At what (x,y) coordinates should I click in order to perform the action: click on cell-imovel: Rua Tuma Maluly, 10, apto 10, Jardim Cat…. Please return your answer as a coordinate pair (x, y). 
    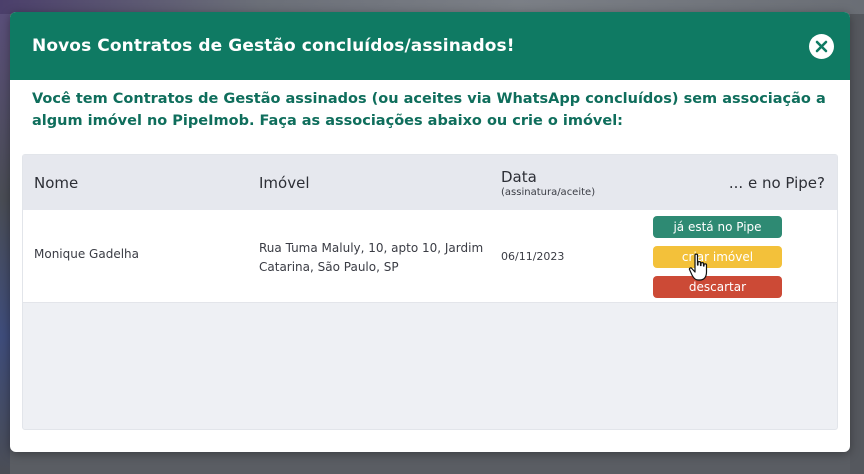
    Looking at the image, I should click on (371, 257).